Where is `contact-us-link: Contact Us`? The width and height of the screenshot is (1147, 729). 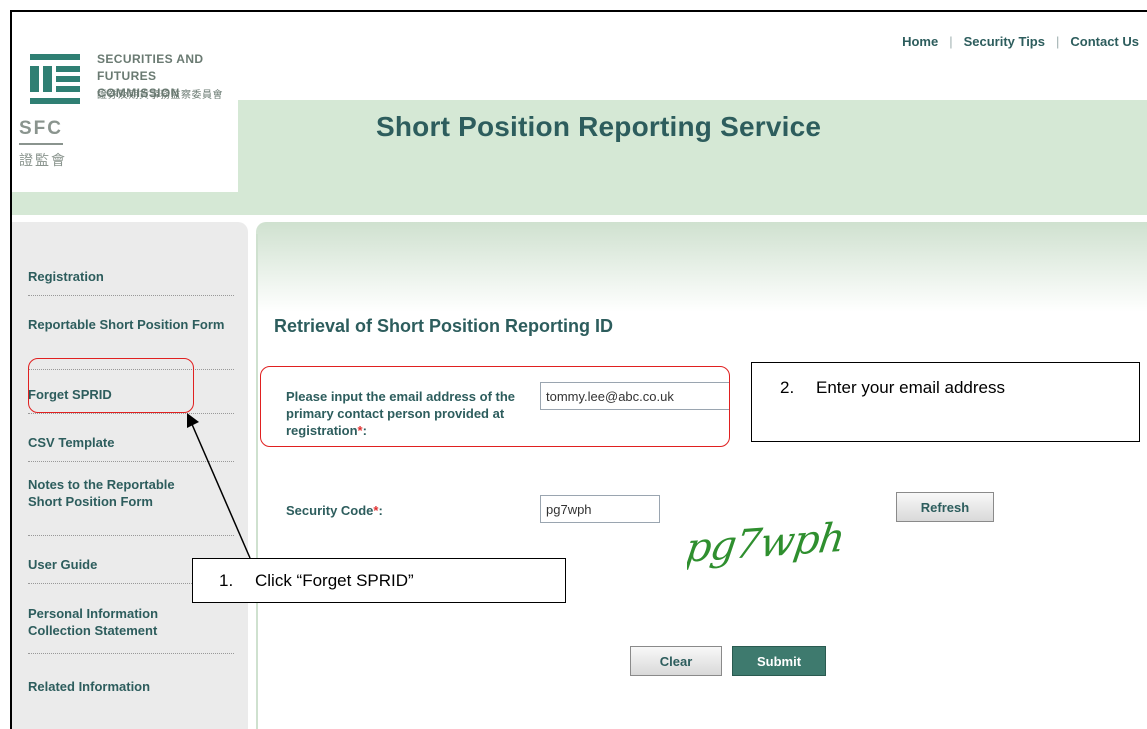 contact-us-link: Contact Us is located at coordinates (1104, 41).